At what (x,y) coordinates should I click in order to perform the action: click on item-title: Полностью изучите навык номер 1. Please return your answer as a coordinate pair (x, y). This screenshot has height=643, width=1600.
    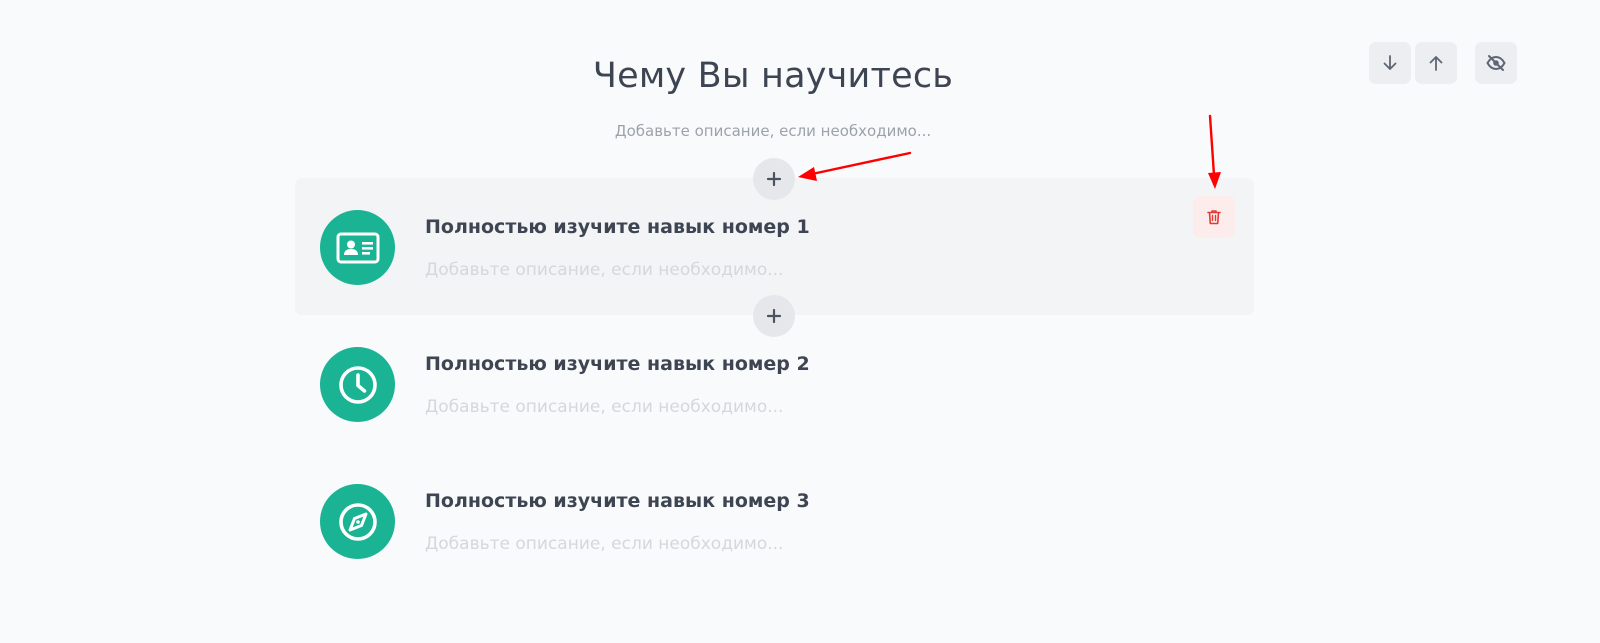
    Looking at the image, I should click on (617, 227).